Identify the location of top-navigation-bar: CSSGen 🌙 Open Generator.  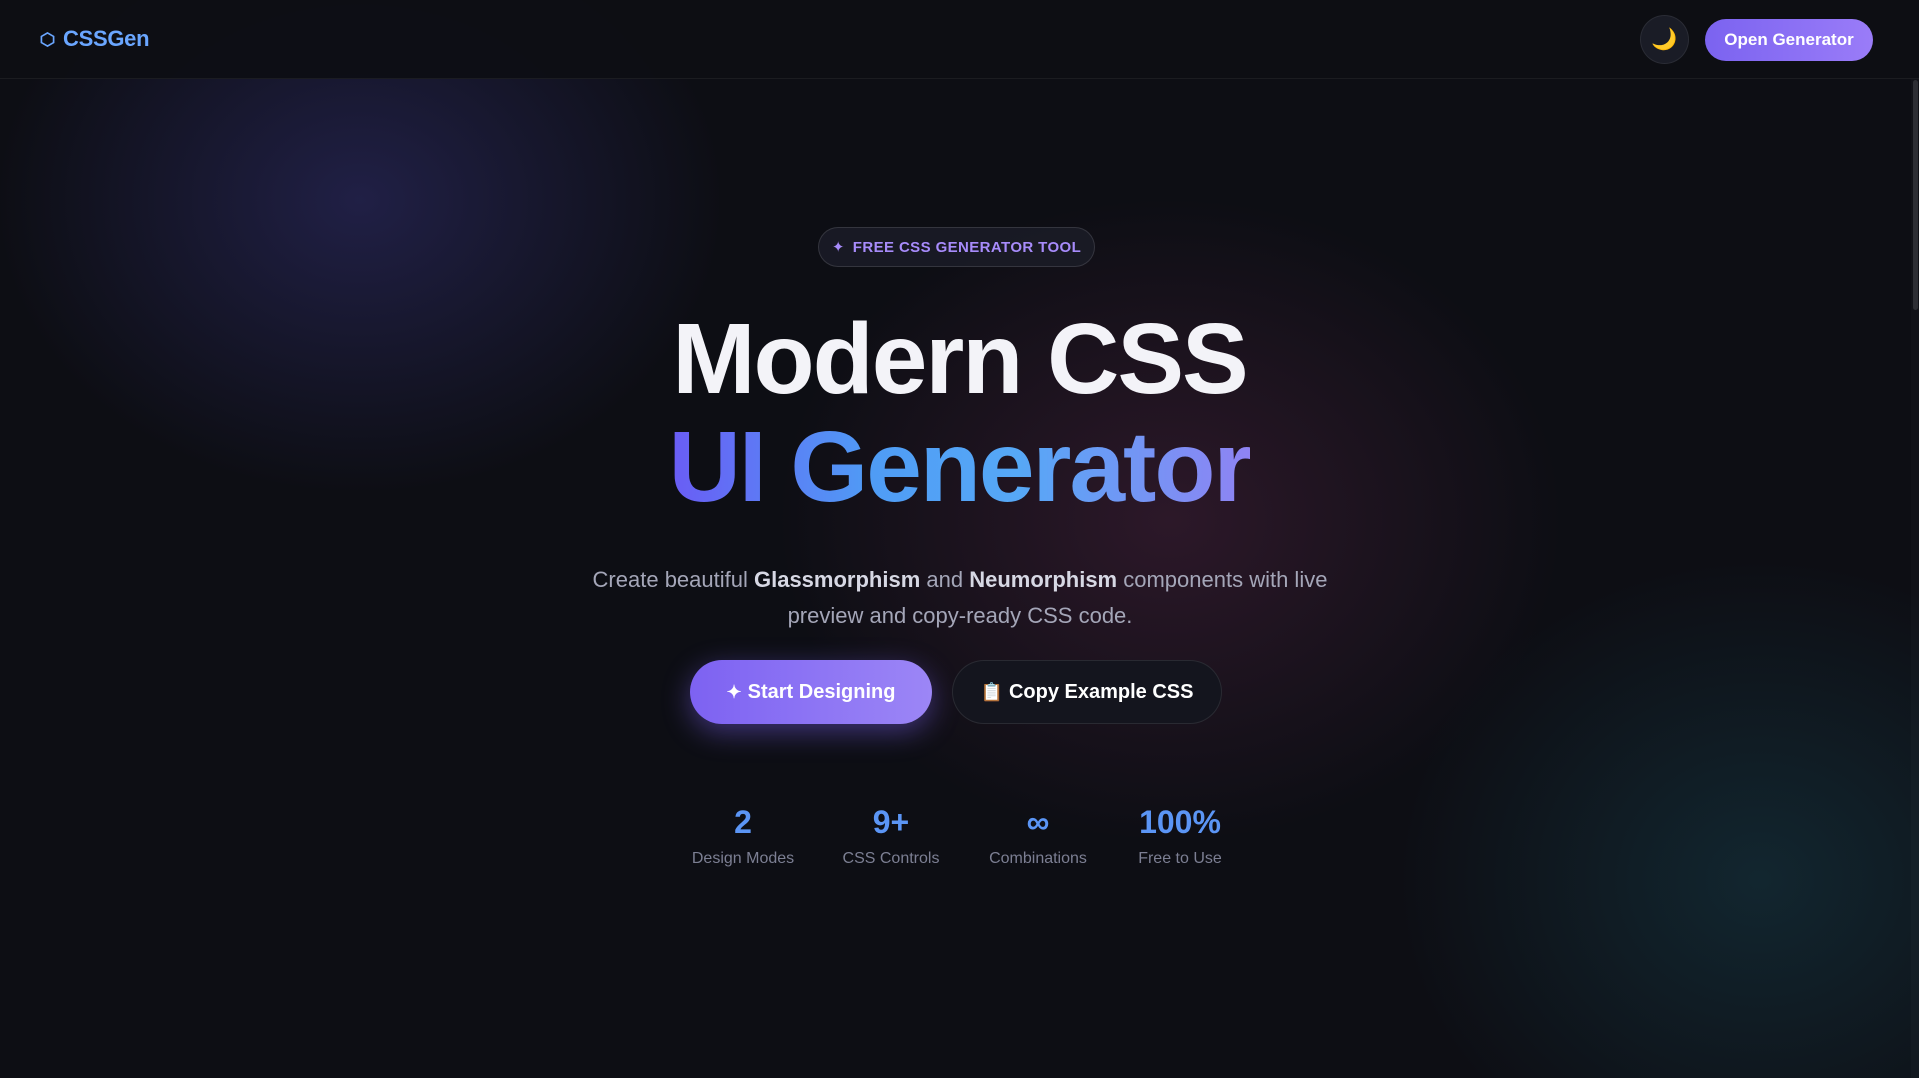
(959, 39).